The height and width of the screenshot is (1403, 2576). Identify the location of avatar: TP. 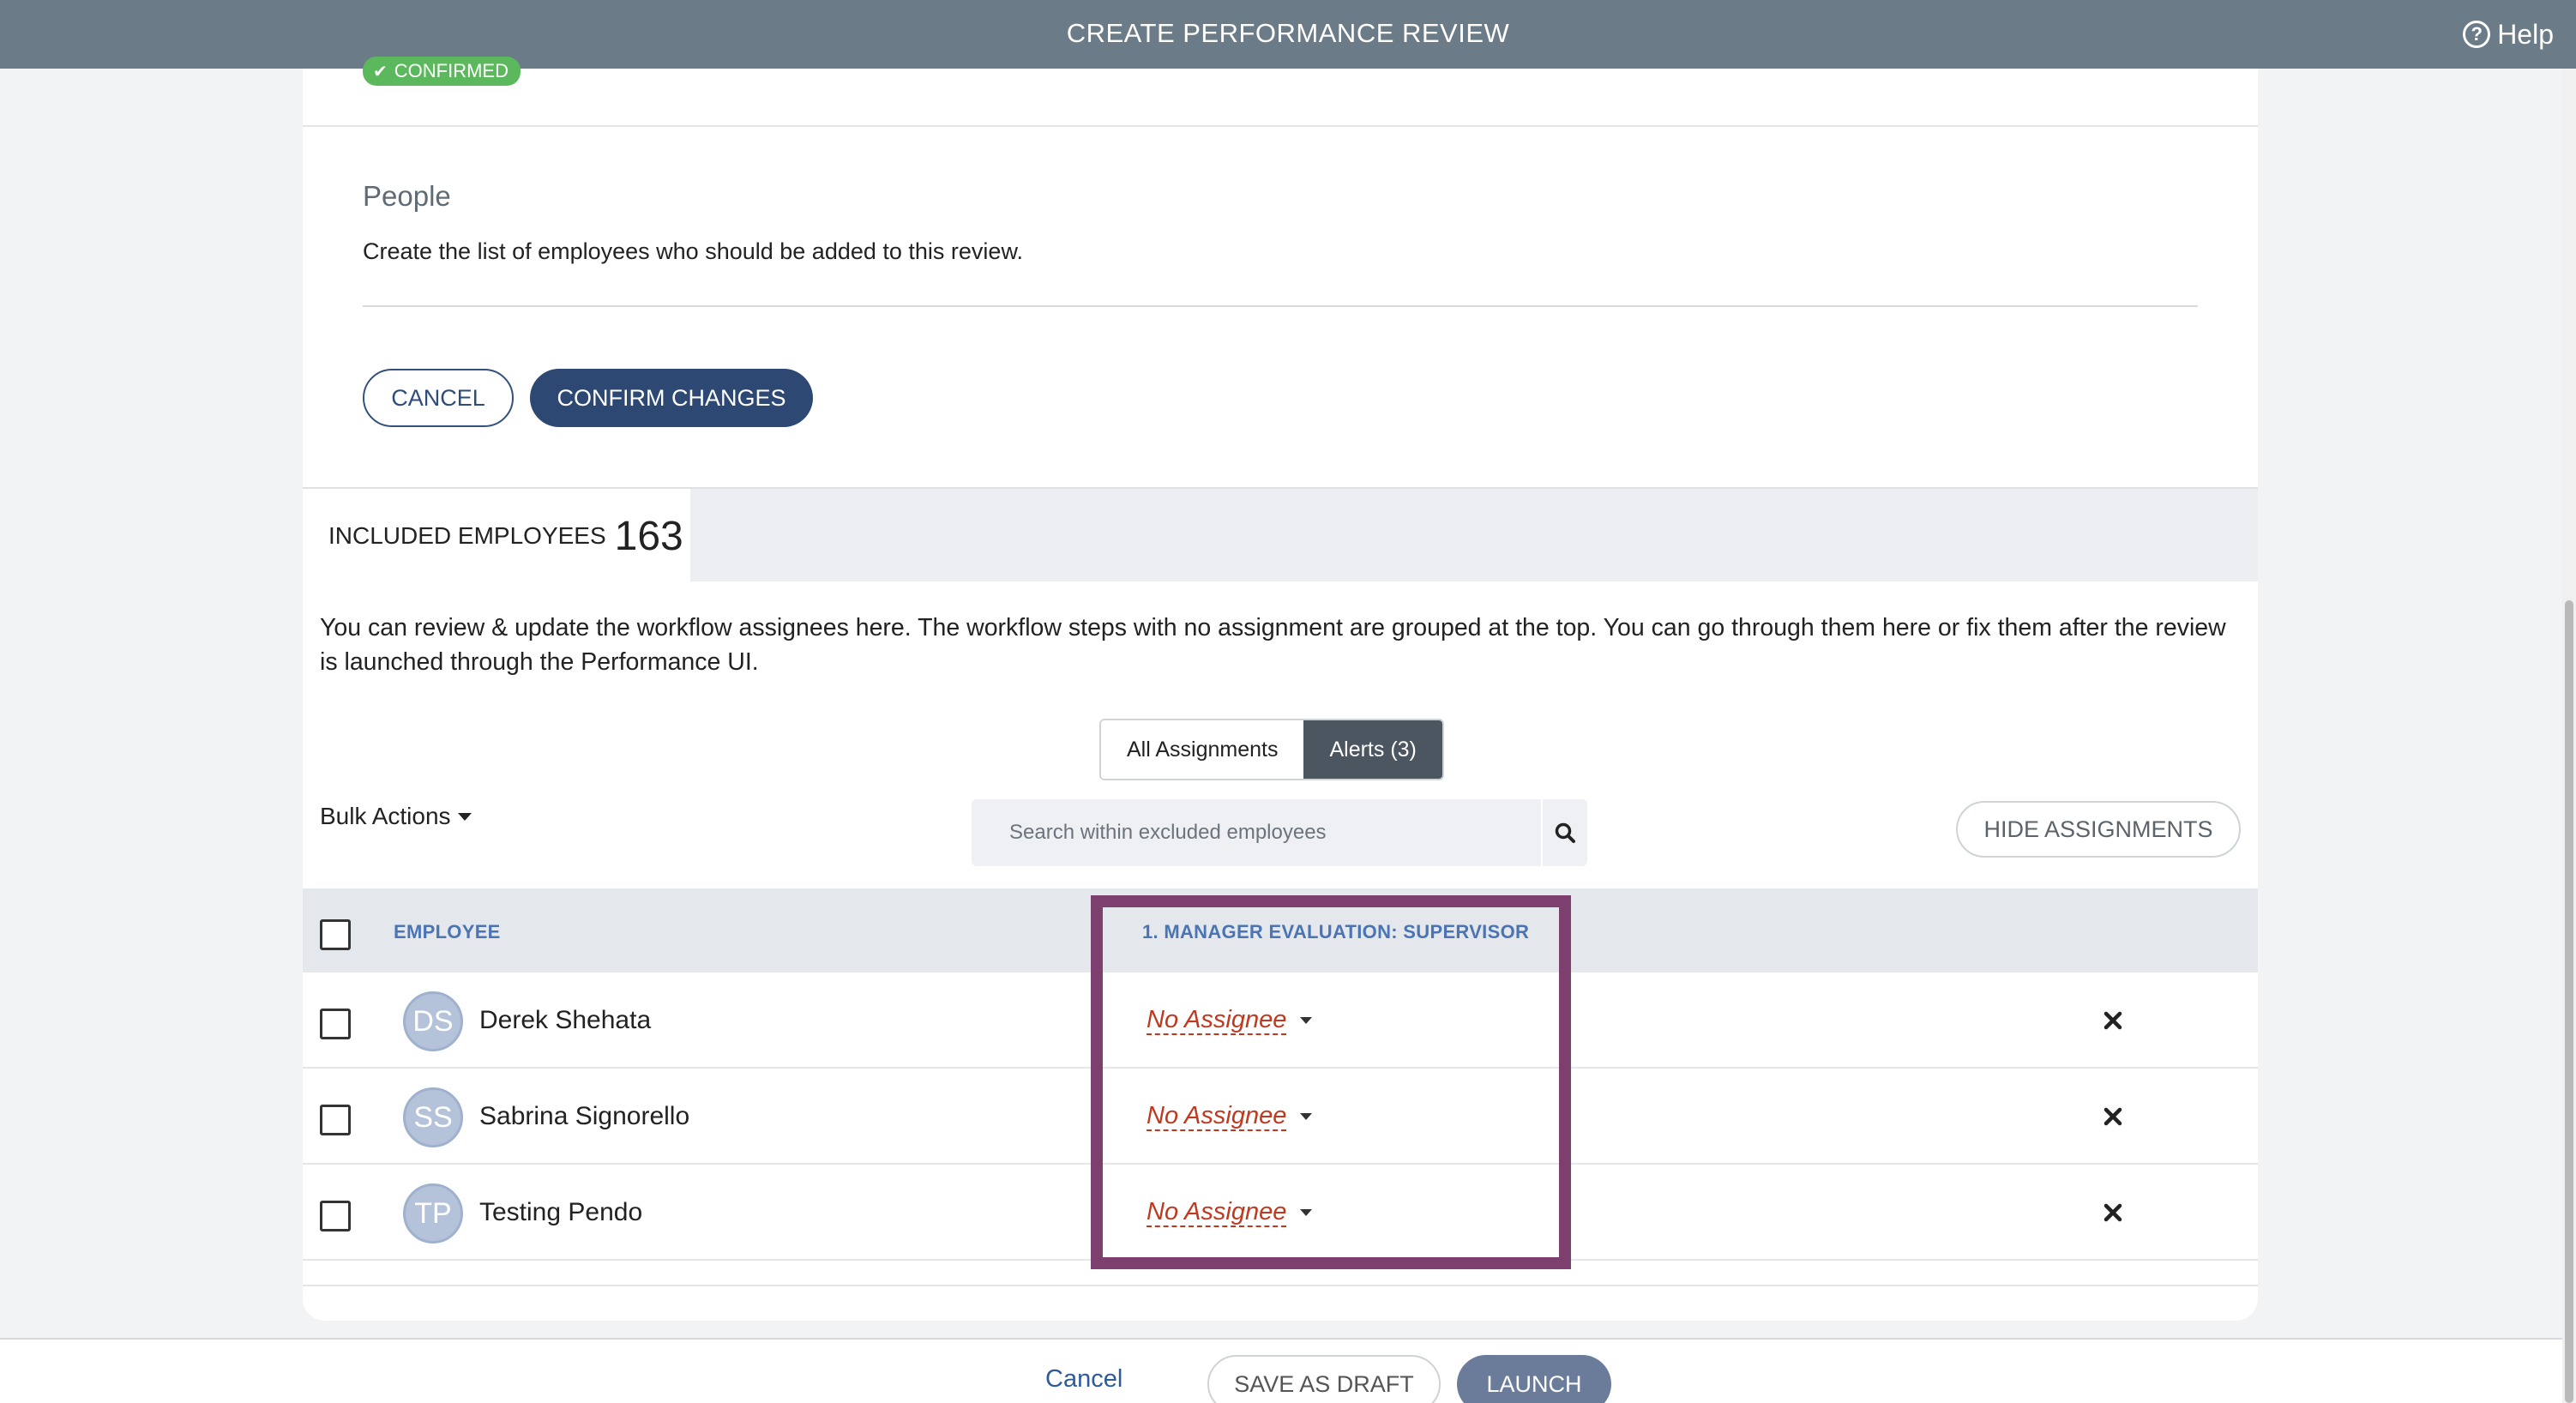
(433, 1213).